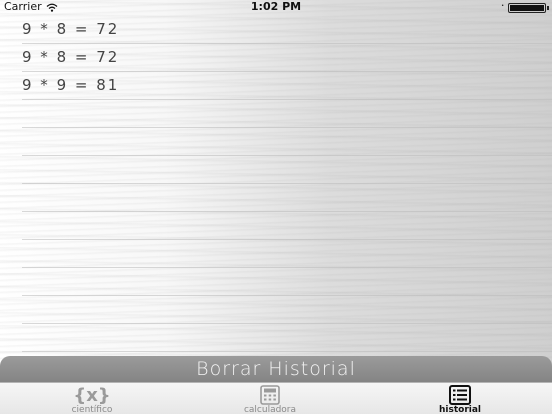  What do you see at coordinates (287, 86) in the screenshot?
I see `history-entry: 9 * 9 = 81` at bounding box center [287, 86].